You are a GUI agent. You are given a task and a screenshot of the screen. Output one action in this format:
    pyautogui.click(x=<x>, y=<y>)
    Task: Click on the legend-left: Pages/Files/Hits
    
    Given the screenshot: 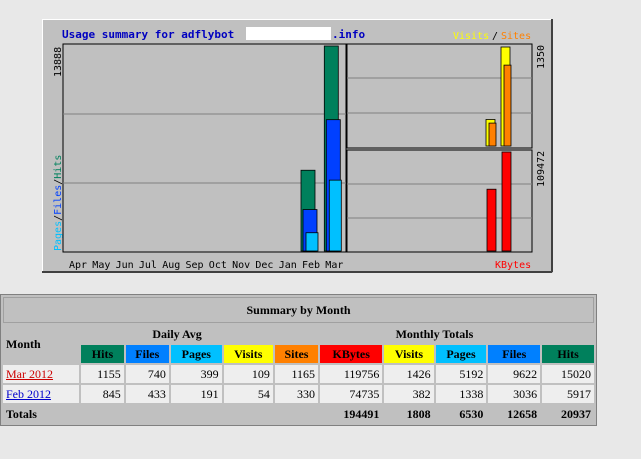 What is the action you would take?
    pyautogui.click(x=58, y=203)
    